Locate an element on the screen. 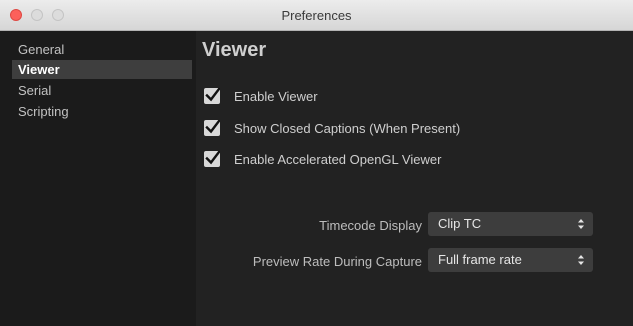 The width and height of the screenshot is (633, 326). show-closed-captions-label: Show Closed Captions (When Present) is located at coordinates (347, 128).